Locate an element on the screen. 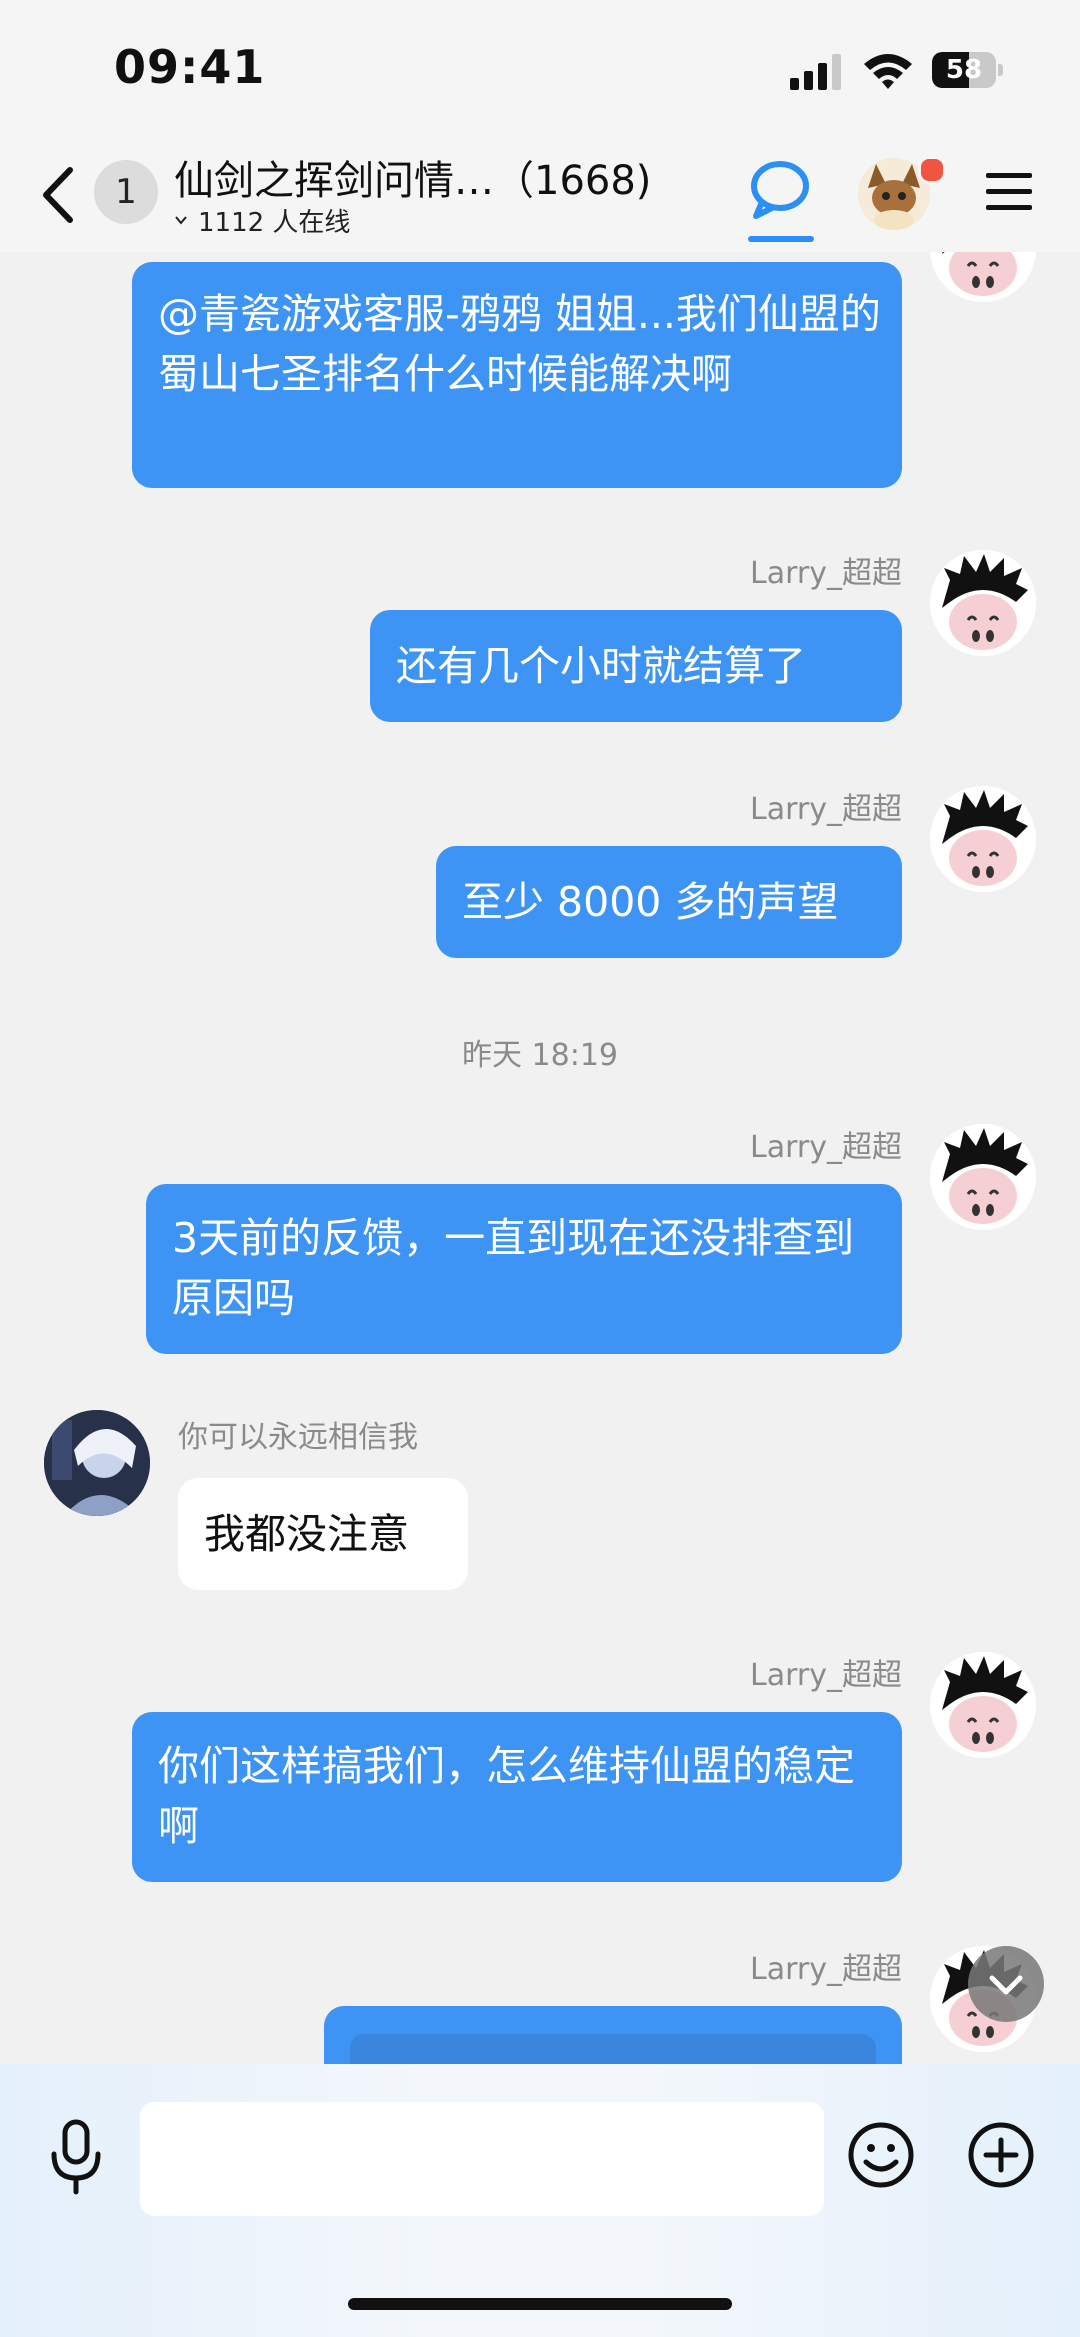 Image resolution: width=1080 pixels, height=2337 pixels. message-bubble is located at coordinates (613, 2035).